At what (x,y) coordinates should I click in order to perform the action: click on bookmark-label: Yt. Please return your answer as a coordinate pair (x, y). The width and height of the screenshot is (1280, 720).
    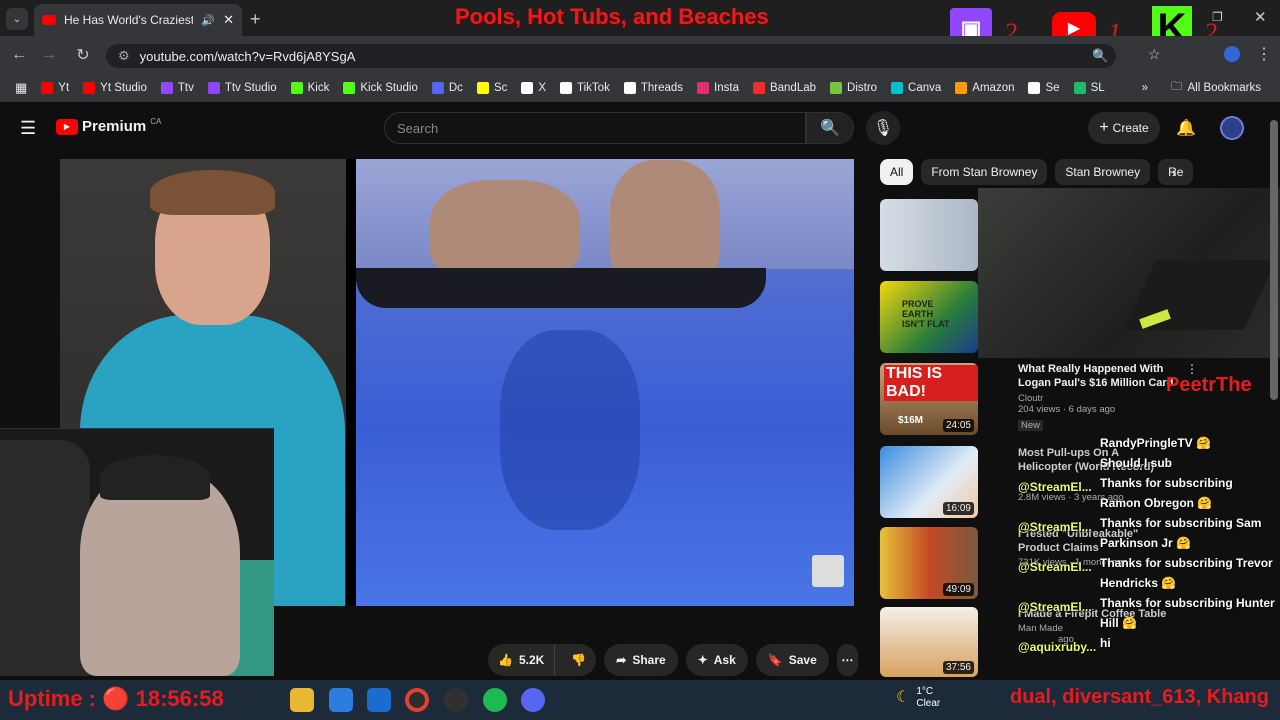
    Looking at the image, I should click on (64, 88).